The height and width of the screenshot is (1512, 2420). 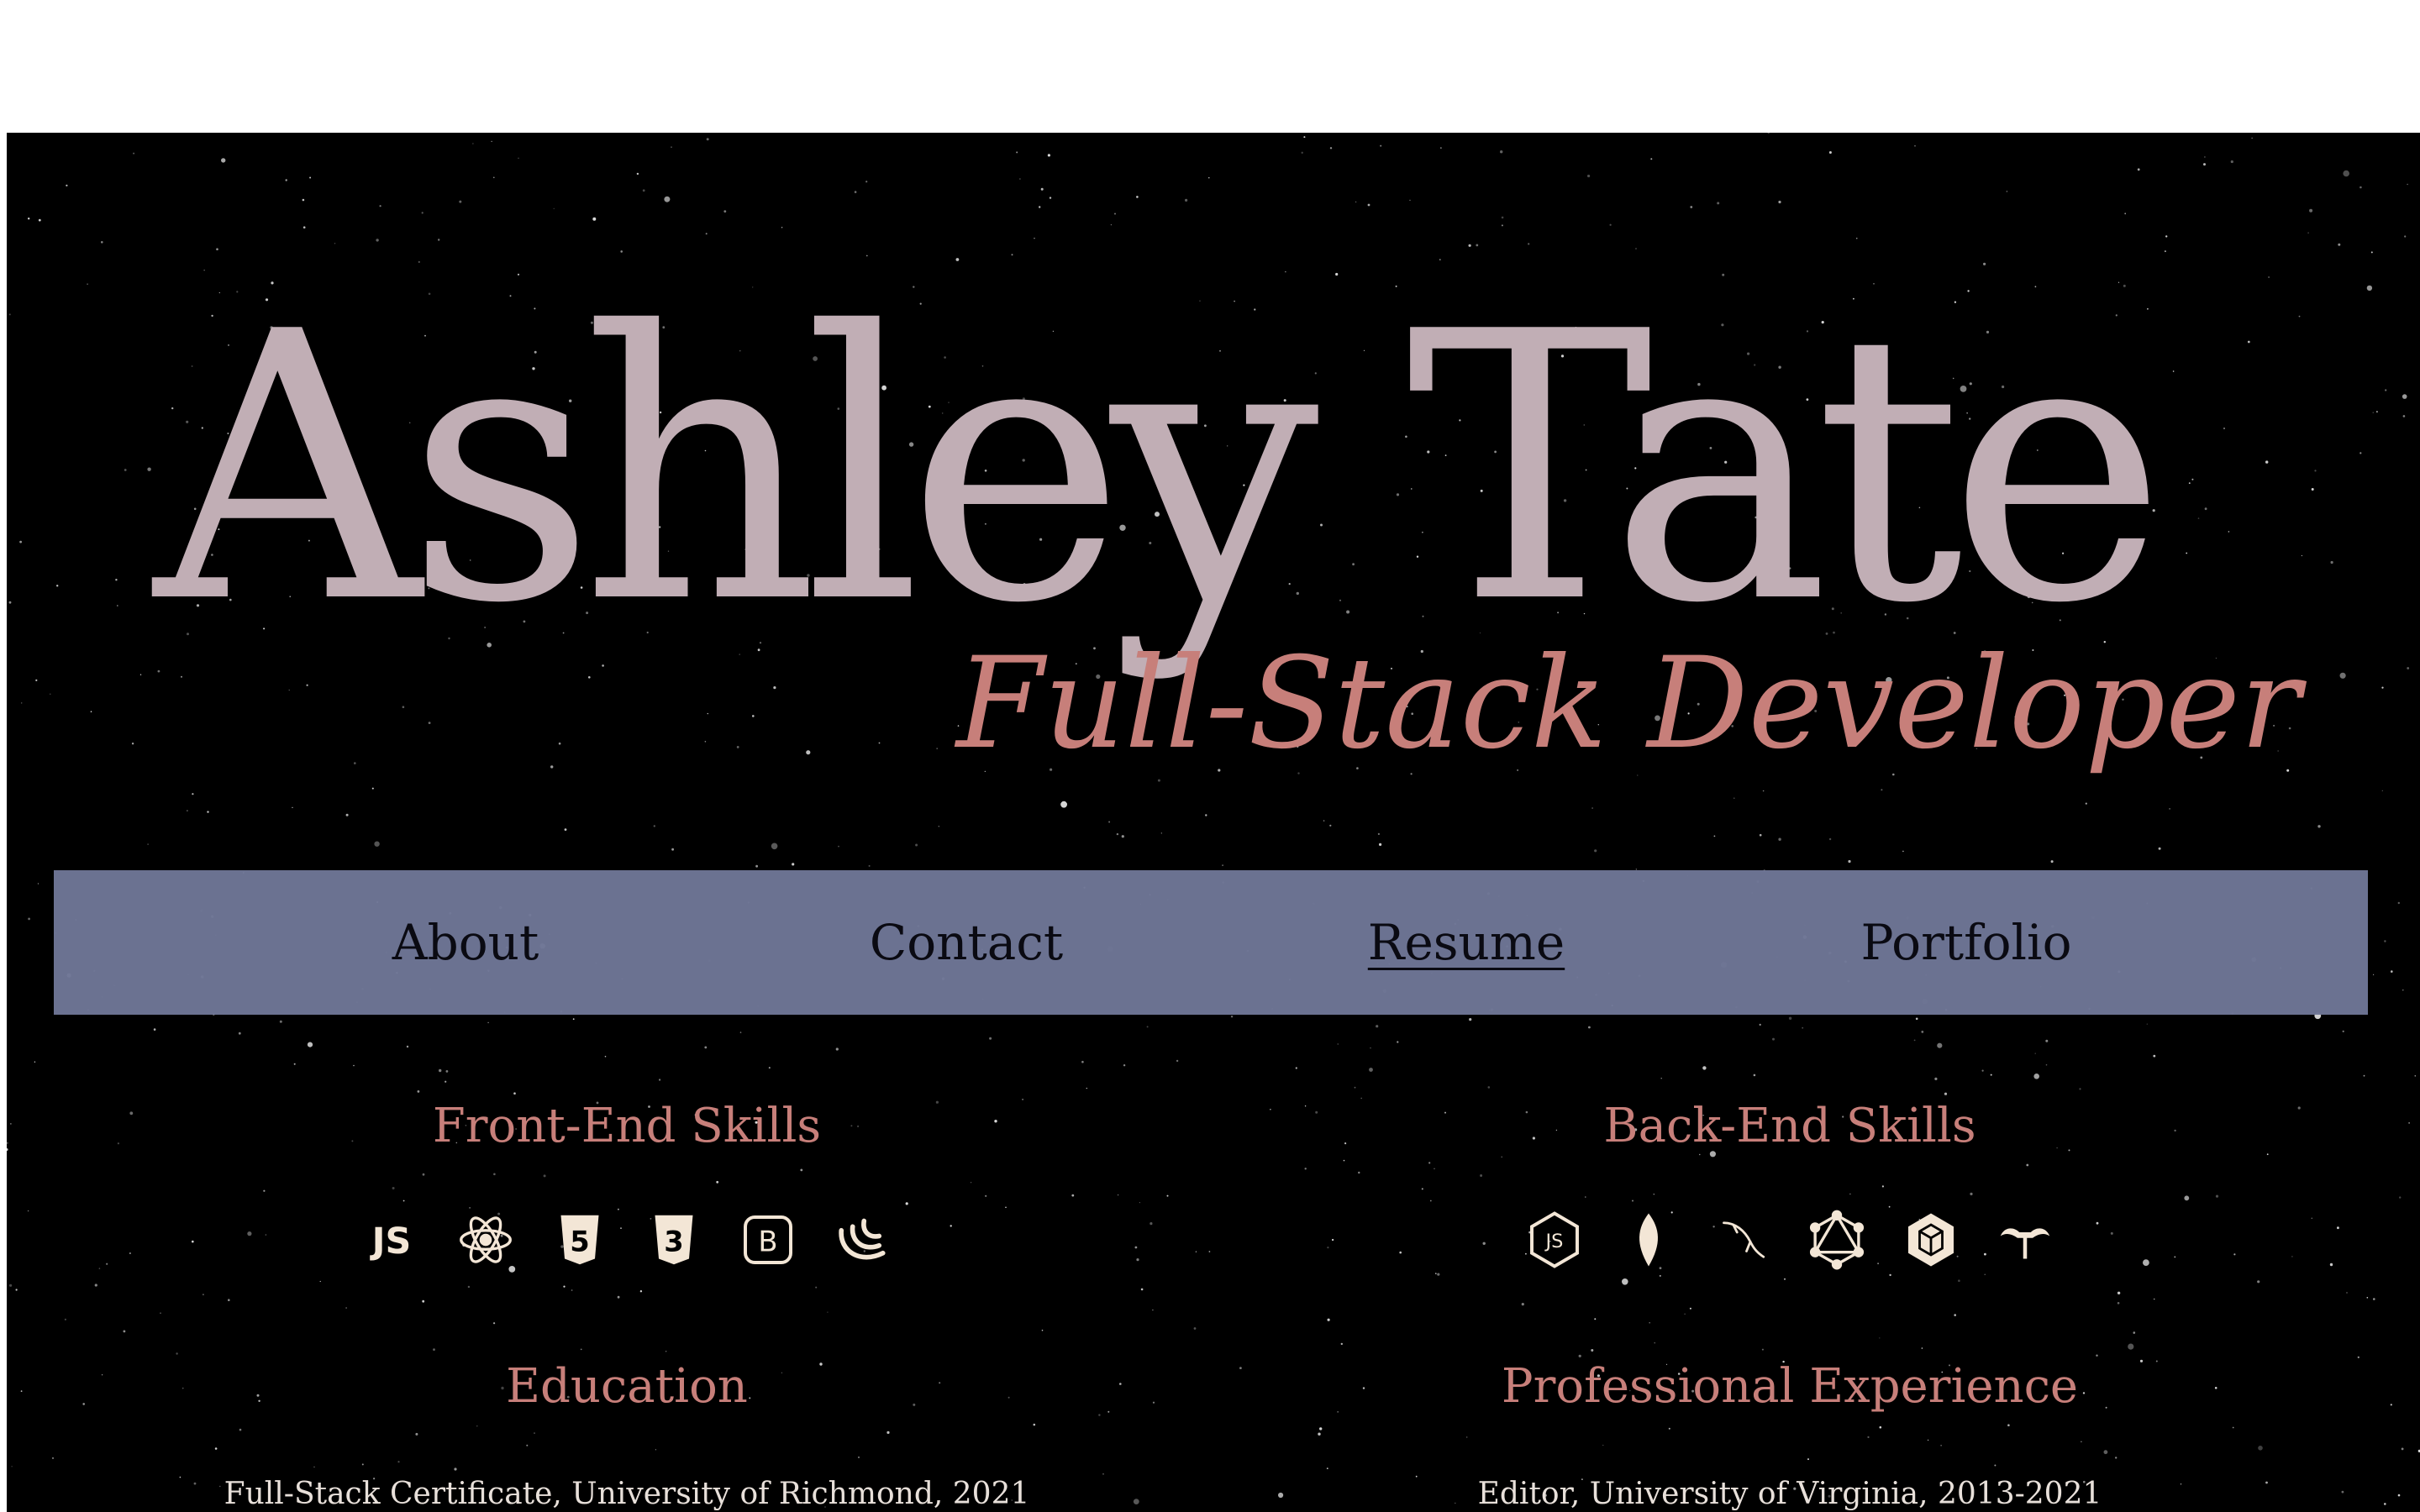 What do you see at coordinates (1211, 942) in the screenshot?
I see `main-nav: About Contact Resume Portfolio` at bounding box center [1211, 942].